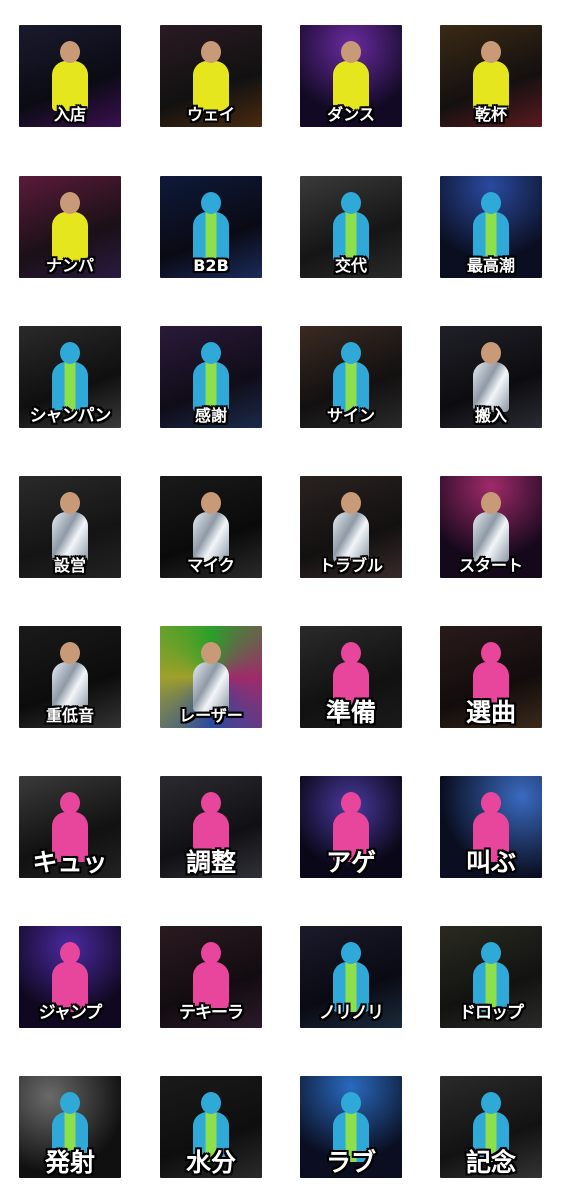  Describe the element at coordinates (70, 827) in the screenshot. I see `sticker-item: キュッ` at that location.